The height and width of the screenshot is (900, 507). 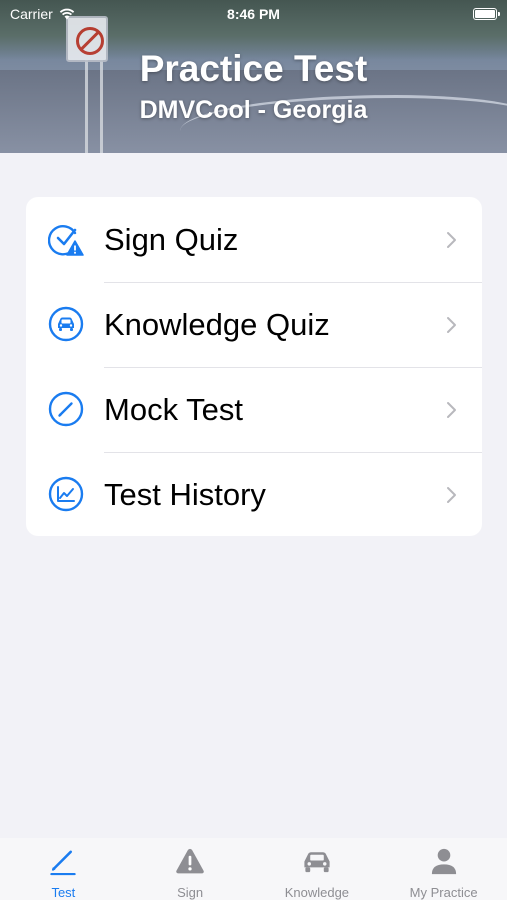 I want to click on menu-item-label: Knowledge Quiz, so click(x=217, y=324).